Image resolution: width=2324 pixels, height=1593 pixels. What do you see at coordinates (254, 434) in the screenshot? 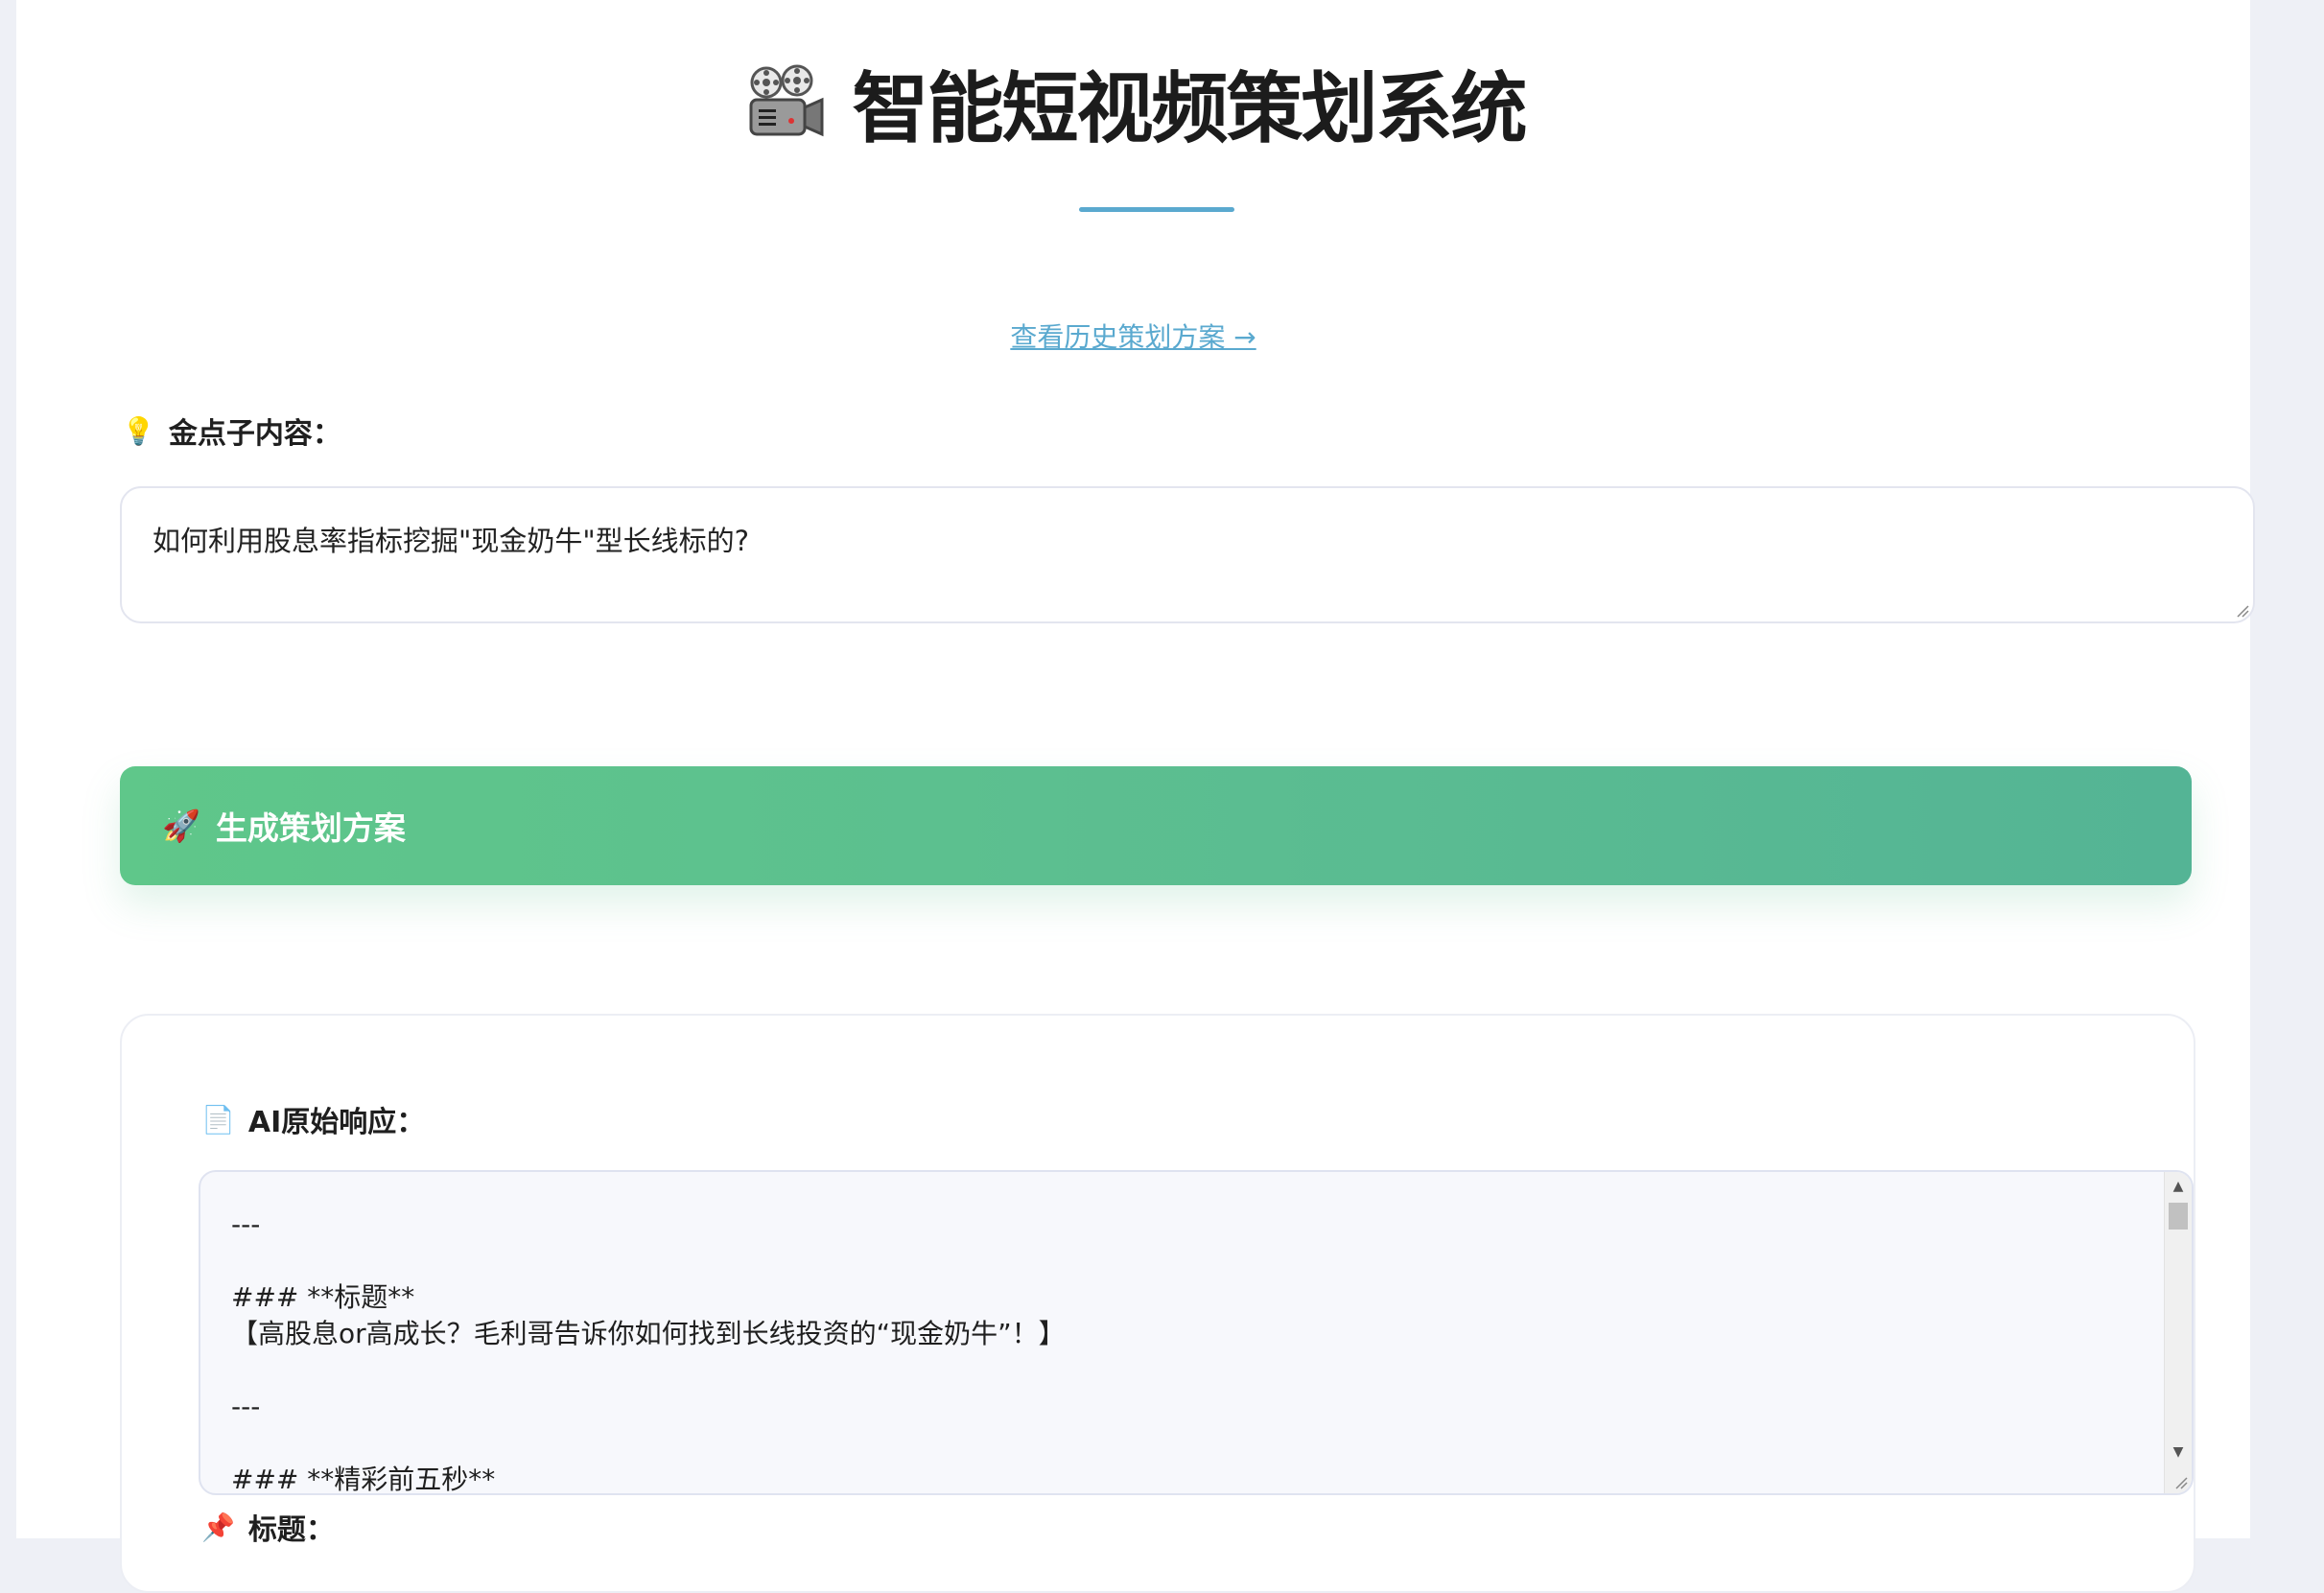
I see `idea-label-text: 金点子内容：` at bounding box center [254, 434].